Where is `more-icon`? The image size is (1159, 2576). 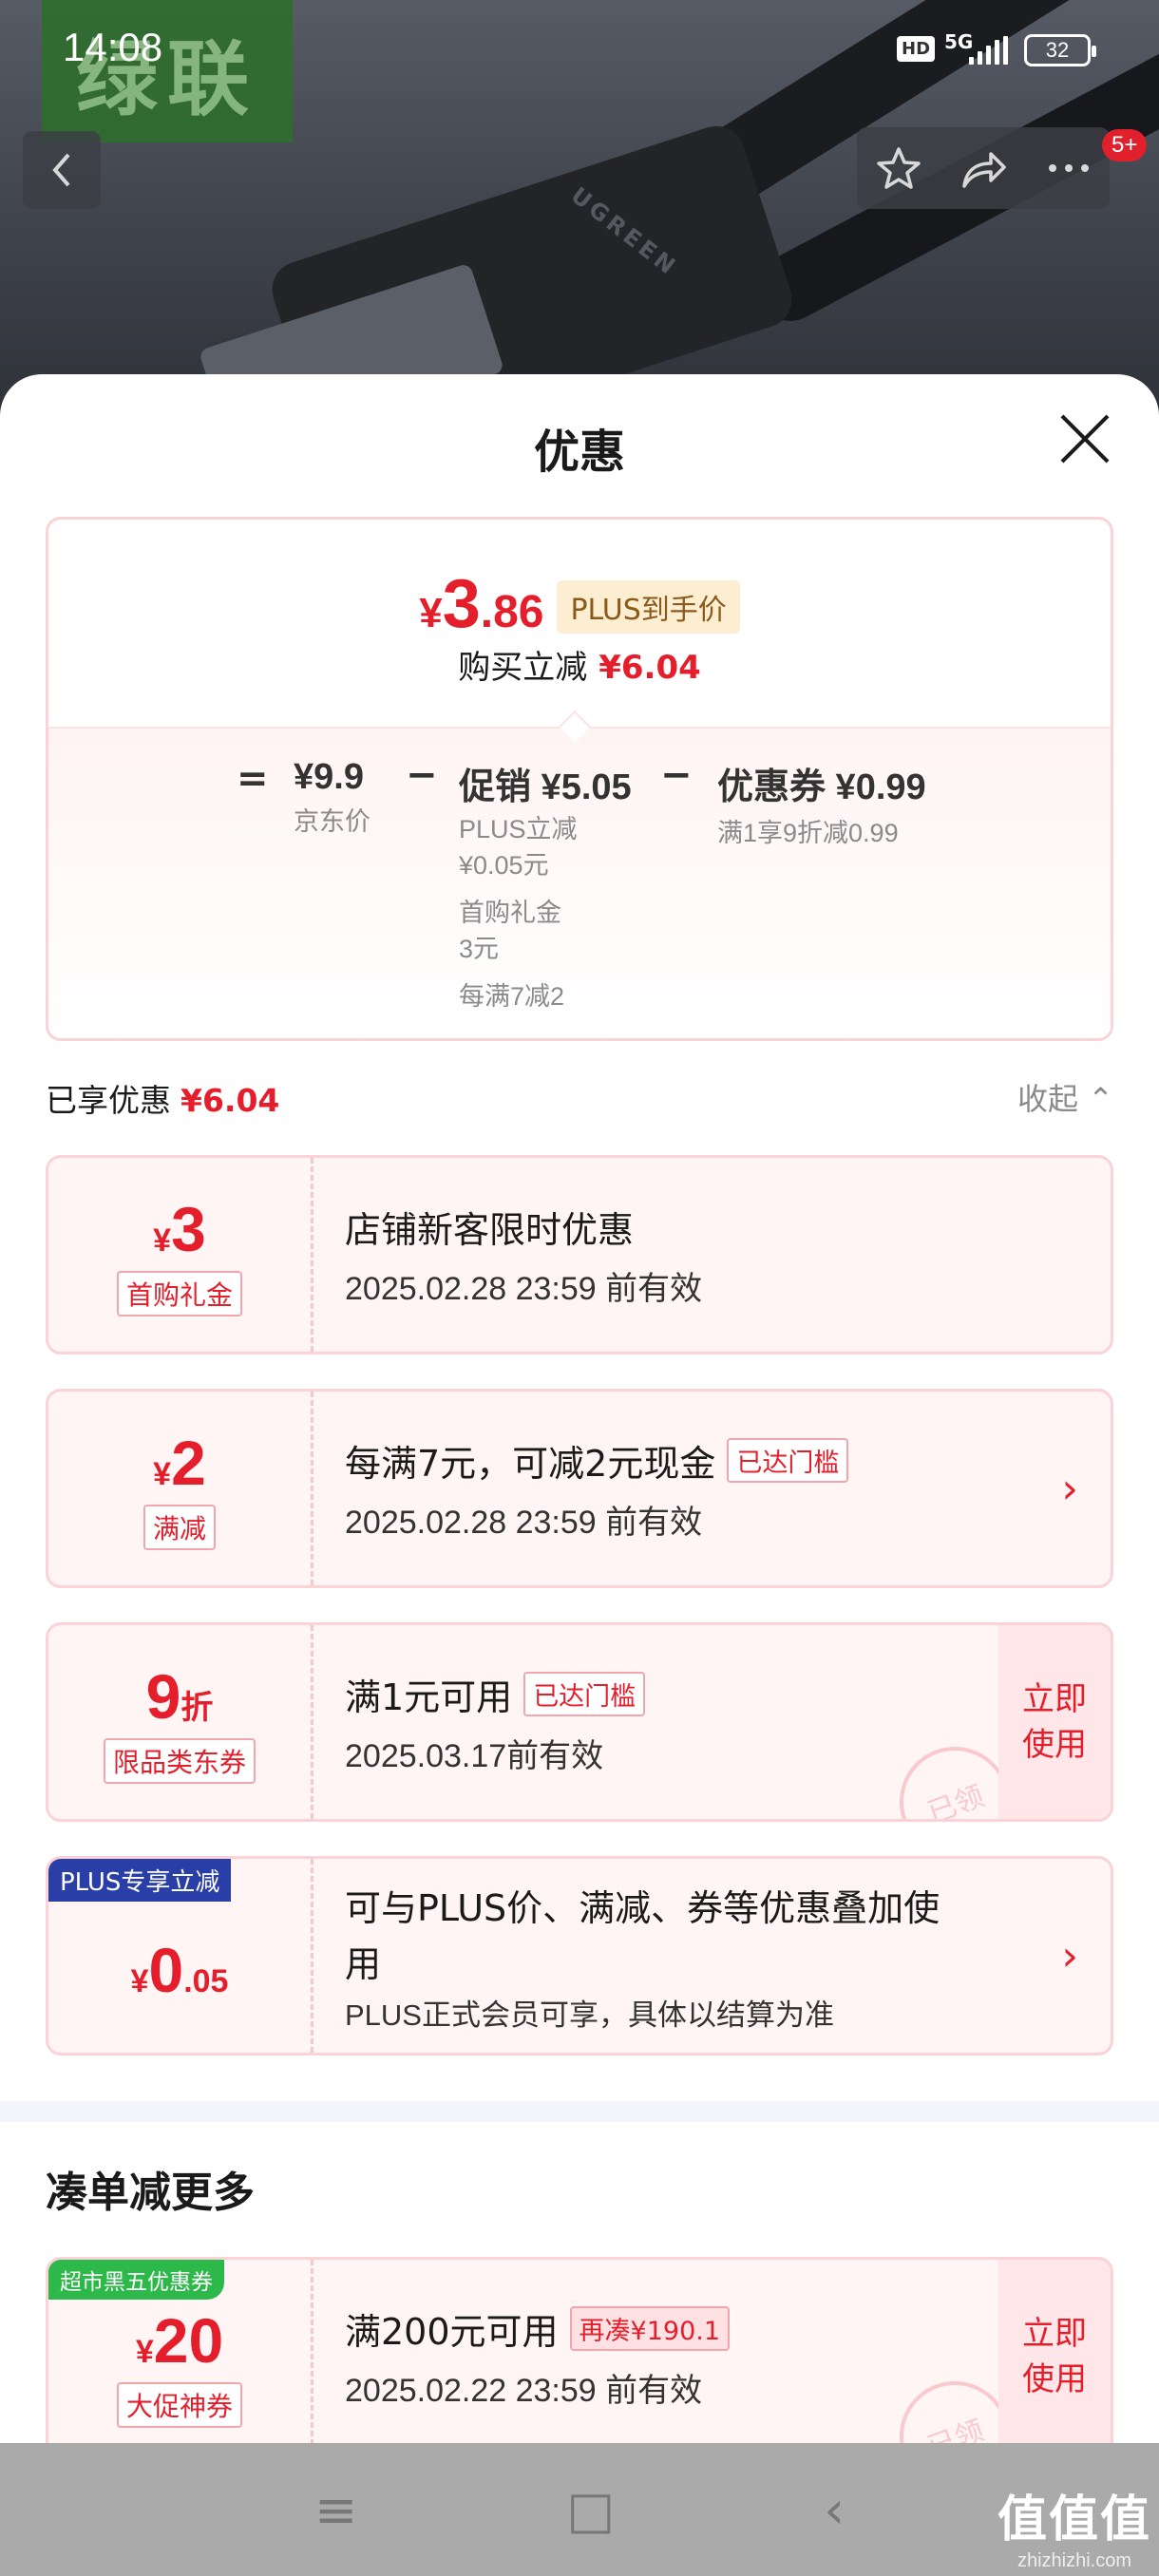 more-icon is located at coordinates (1069, 168).